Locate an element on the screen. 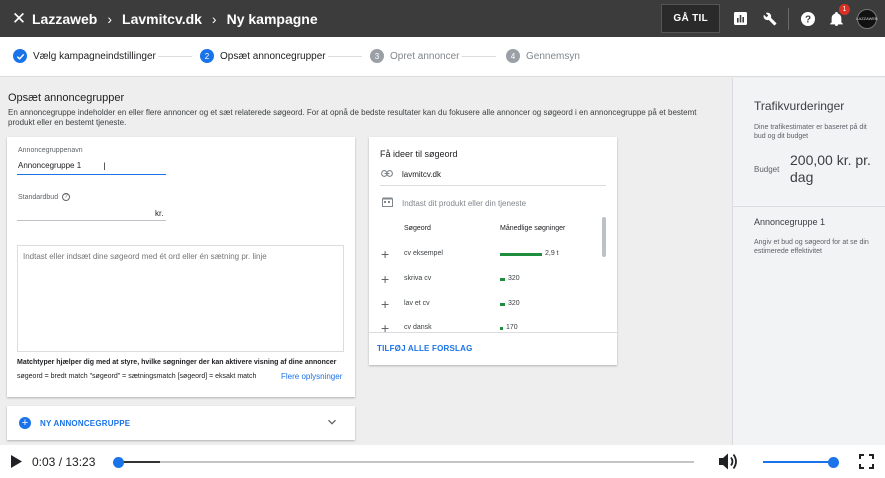 The width and height of the screenshot is (885, 478). video-time: 0:03 / 13:23 is located at coordinates (64, 462).